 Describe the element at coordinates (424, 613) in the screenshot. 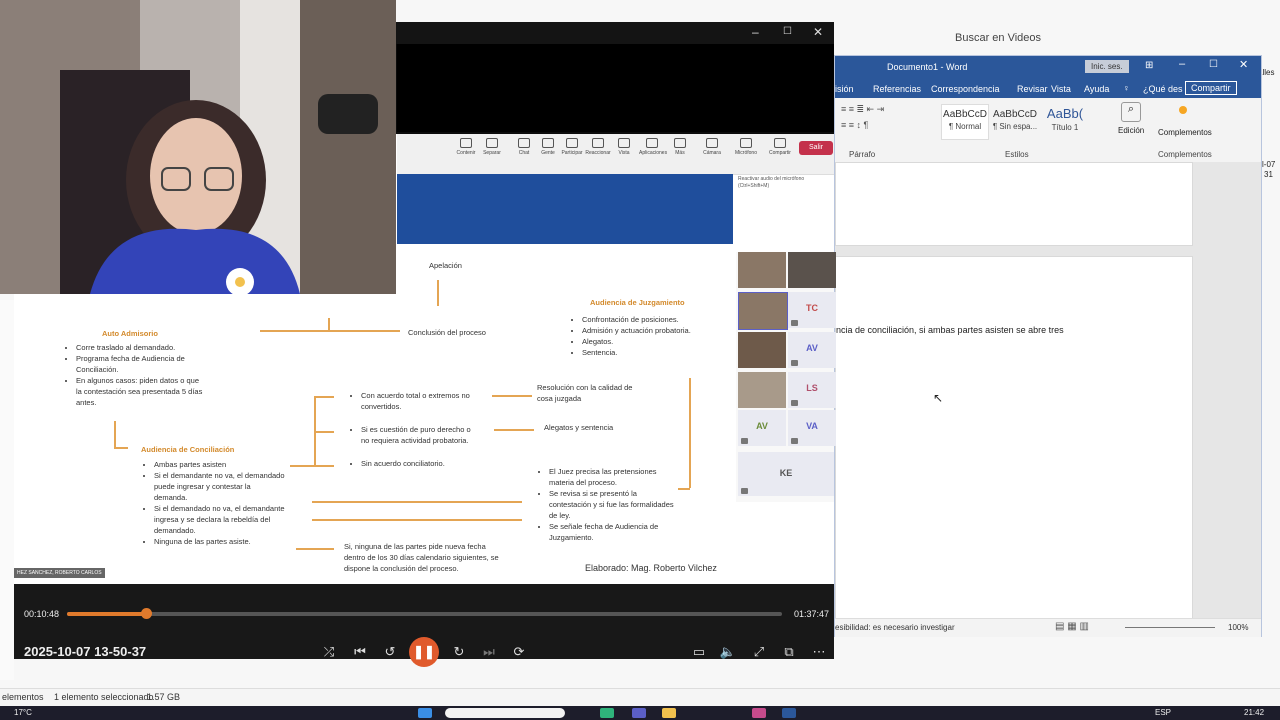

I see `timeline-slider` at that location.